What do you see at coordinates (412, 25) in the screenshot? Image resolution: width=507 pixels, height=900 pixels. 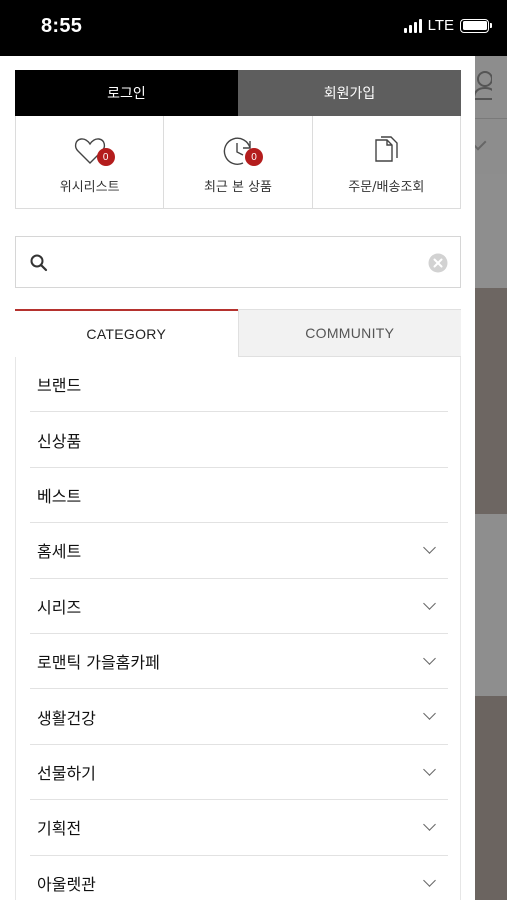 I see `signal-icon` at bounding box center [412, 25].